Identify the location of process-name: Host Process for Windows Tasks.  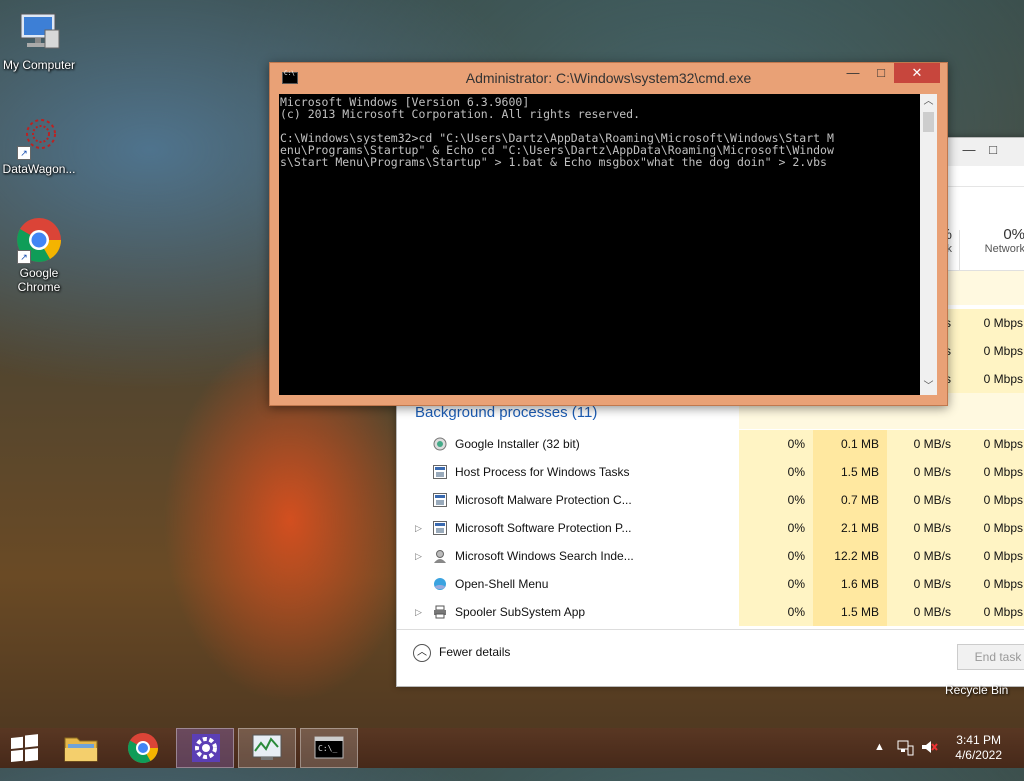
(542, 472).